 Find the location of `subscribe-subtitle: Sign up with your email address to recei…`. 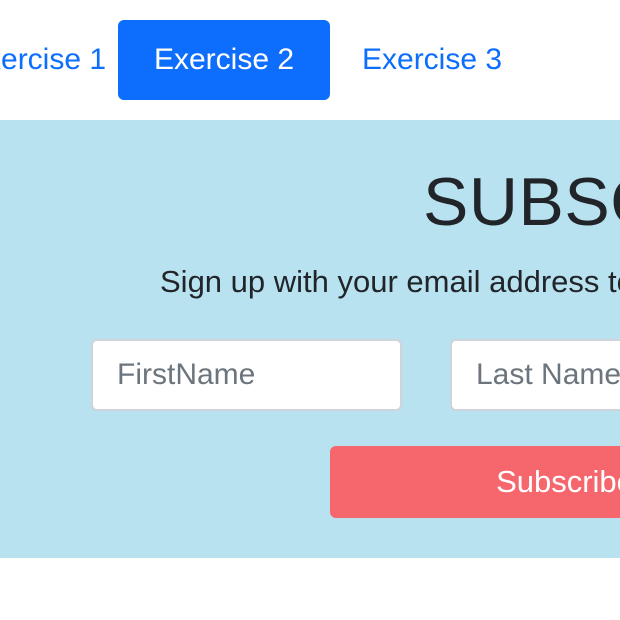

subscribe-subtitle: Sign up with your email address to recei… is located at coordinates (390, 281).